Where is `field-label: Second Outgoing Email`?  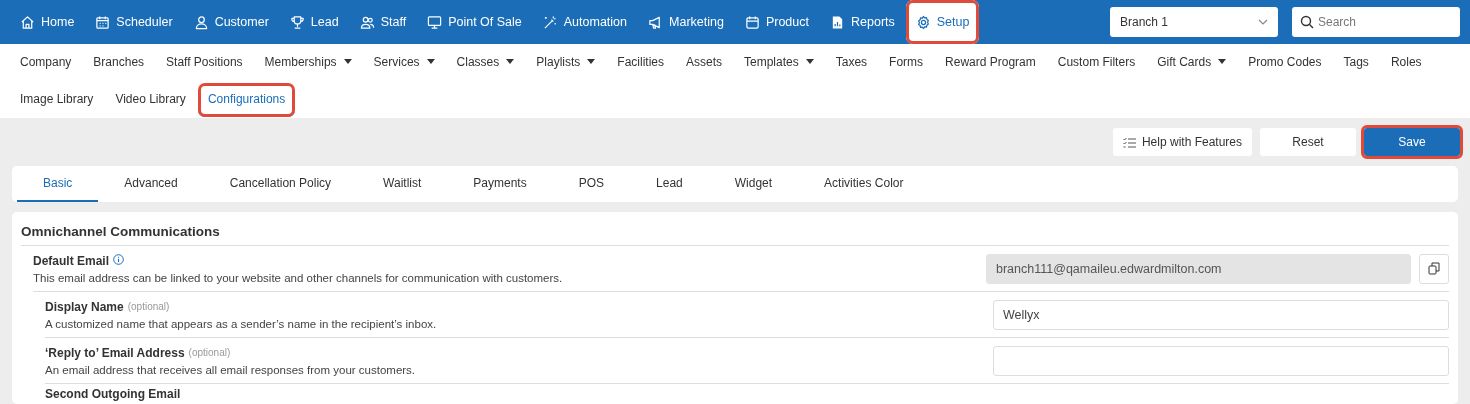
field-label: Second Outgoing Email is located at coordinates (113, 394).